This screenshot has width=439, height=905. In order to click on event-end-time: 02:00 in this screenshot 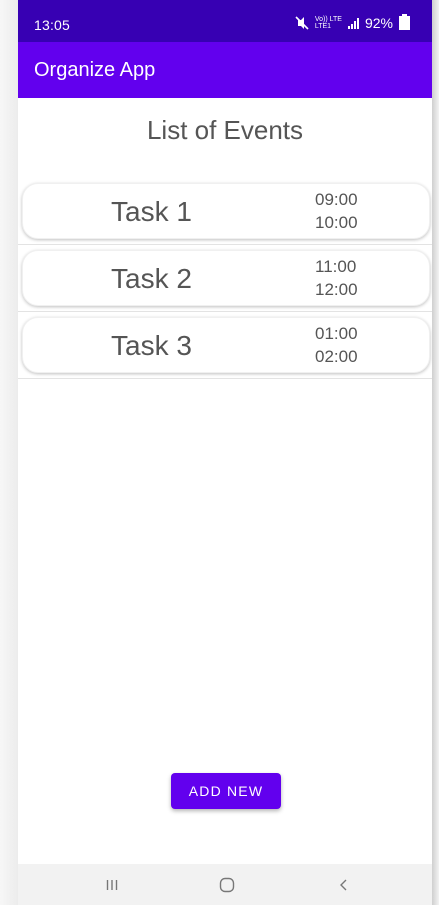, I will do `click(336, 356)`.